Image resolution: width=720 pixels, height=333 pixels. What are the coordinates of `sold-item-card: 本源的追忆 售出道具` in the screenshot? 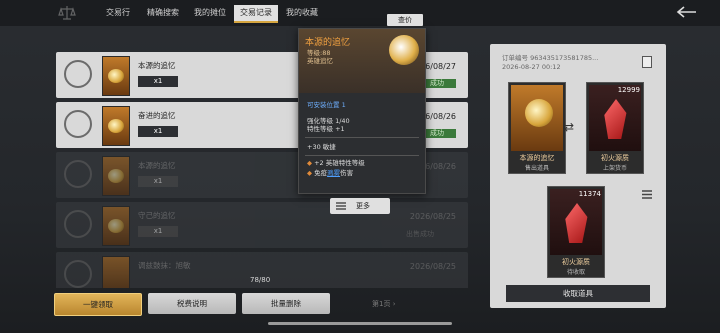 It's located at (537, 128).